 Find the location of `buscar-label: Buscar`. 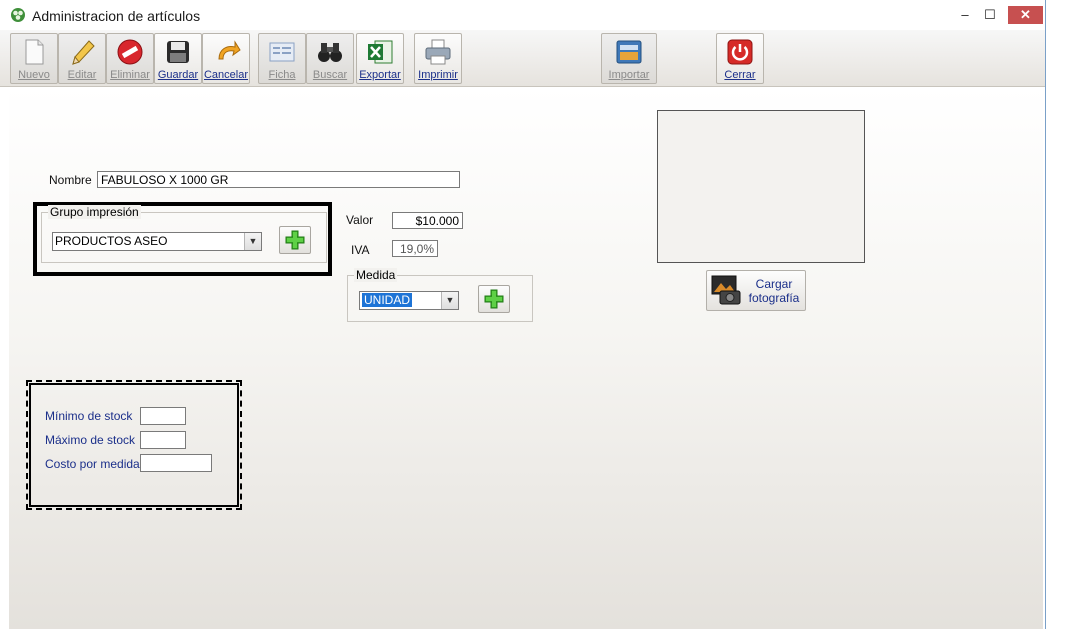

buscar-label: Buscar is located at coordinates (330, 75).